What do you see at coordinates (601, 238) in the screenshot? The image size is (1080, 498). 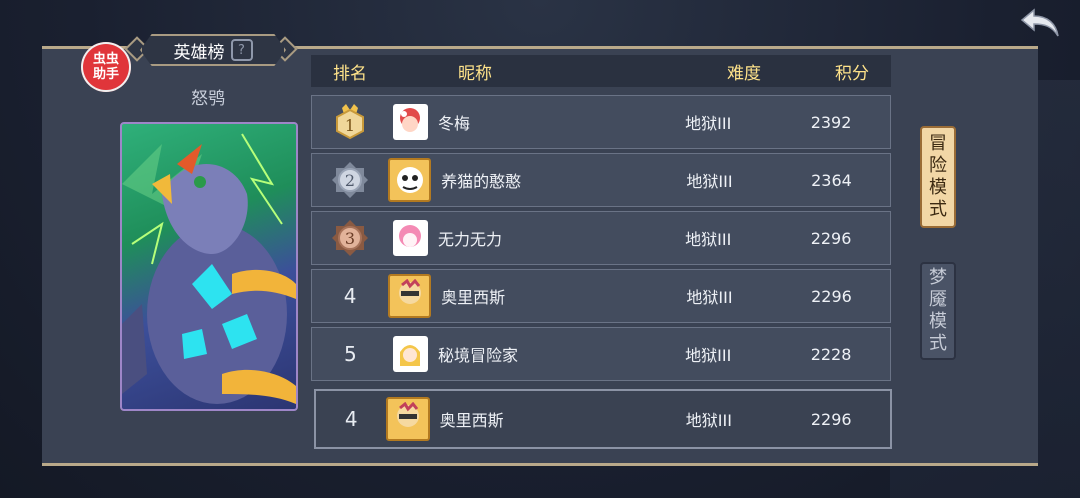 I see `table-row: 3 无力无力 地狱III 2296` at bounding box center [601, 238].